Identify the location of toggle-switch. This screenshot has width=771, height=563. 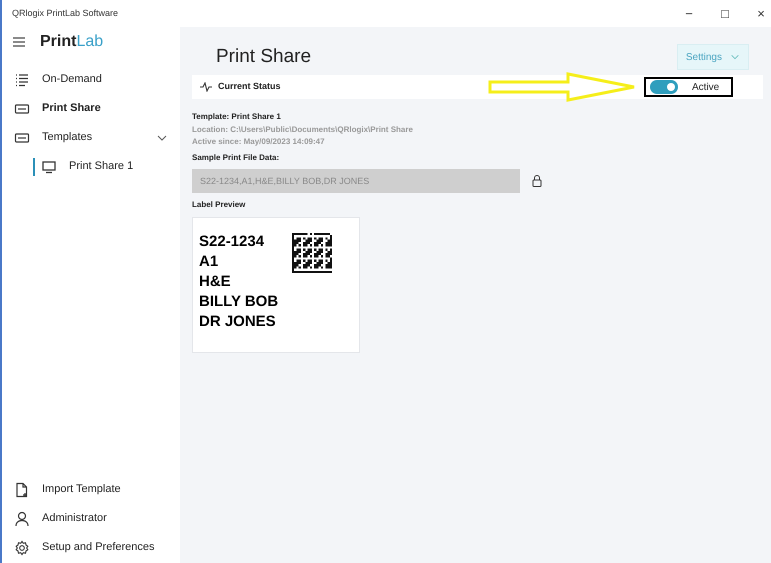
(664, 87).